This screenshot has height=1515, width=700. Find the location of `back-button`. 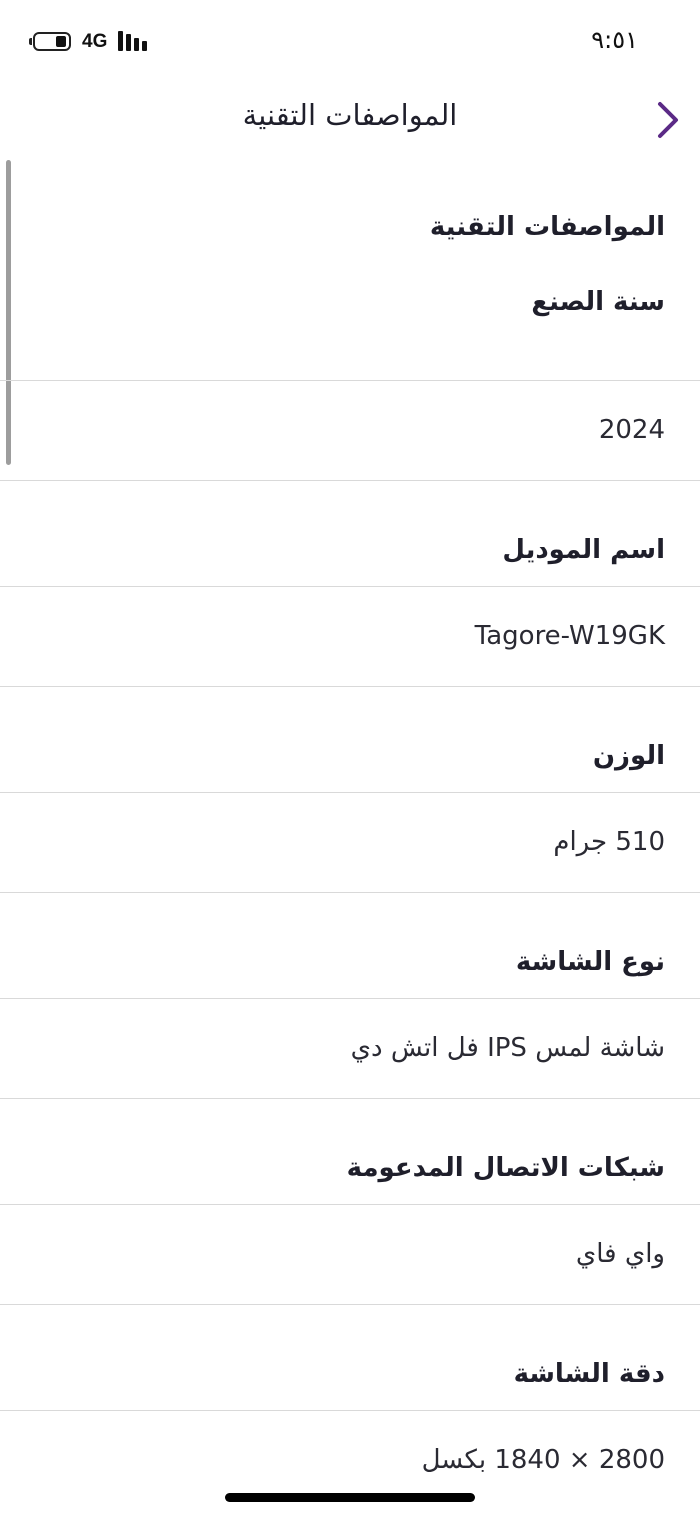

back-button is located at coordinates (668, 120).